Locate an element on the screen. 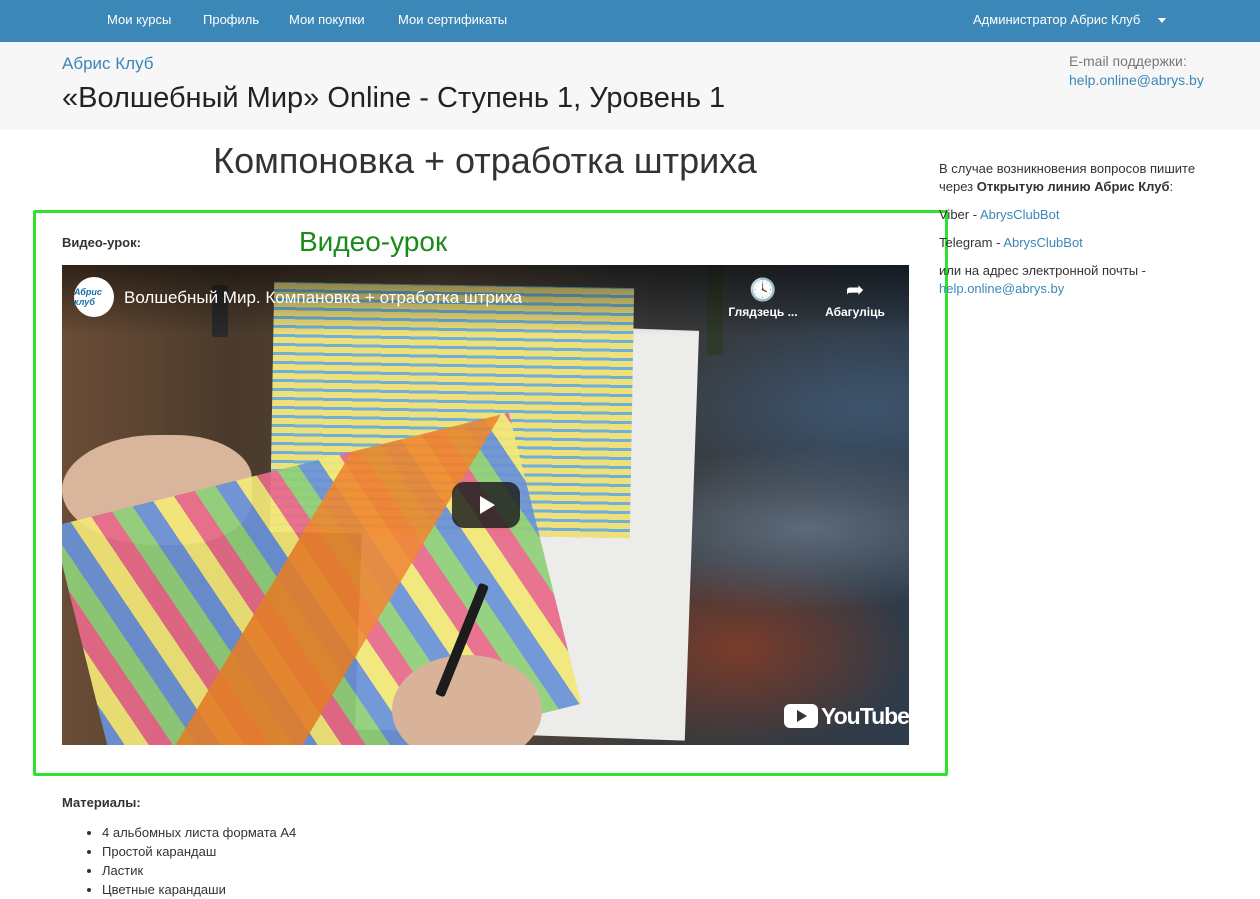 This screenshot has width=1260, height=899. sidebar-email-link: help.online@abrys.by is located at coordinates (1001, 288).